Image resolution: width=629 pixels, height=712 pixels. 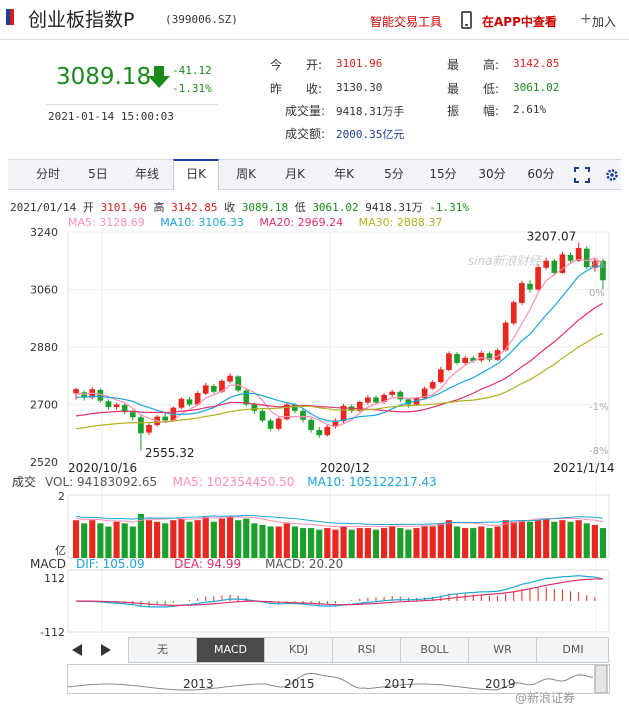 What do you see at coordinates (339, 535) in the screenshot?
I see `volume-bars` at bounding box center [339, 535].